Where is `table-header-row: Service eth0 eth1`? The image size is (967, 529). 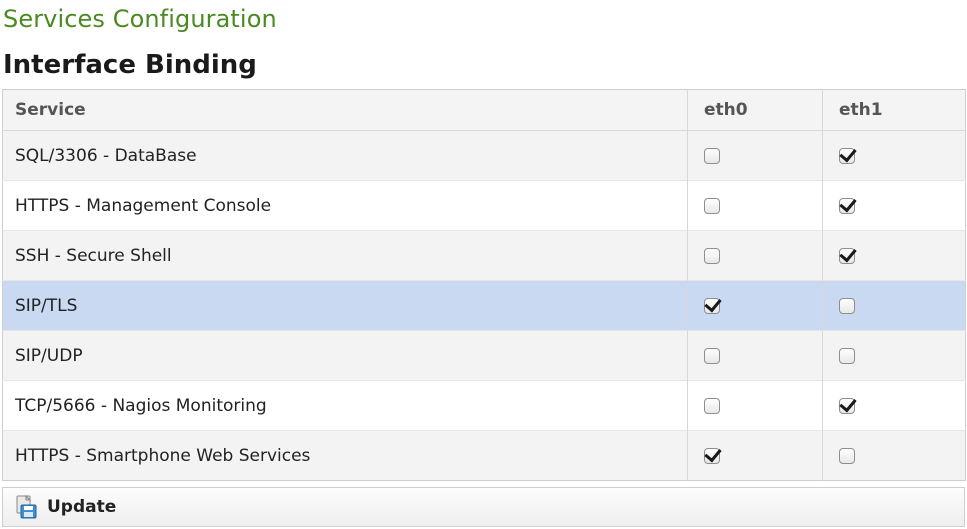
table-header-row: Service eth0 eth1 is located at coordinates (484, 110).